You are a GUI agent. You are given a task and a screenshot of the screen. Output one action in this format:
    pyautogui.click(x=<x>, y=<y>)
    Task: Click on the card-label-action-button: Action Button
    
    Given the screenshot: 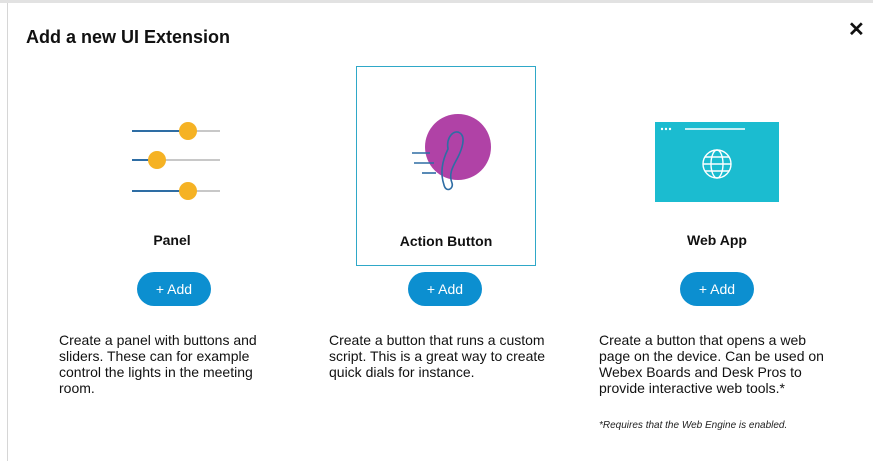 What is the action you would take?
    pyautogui.click(x=446, y=241)
    